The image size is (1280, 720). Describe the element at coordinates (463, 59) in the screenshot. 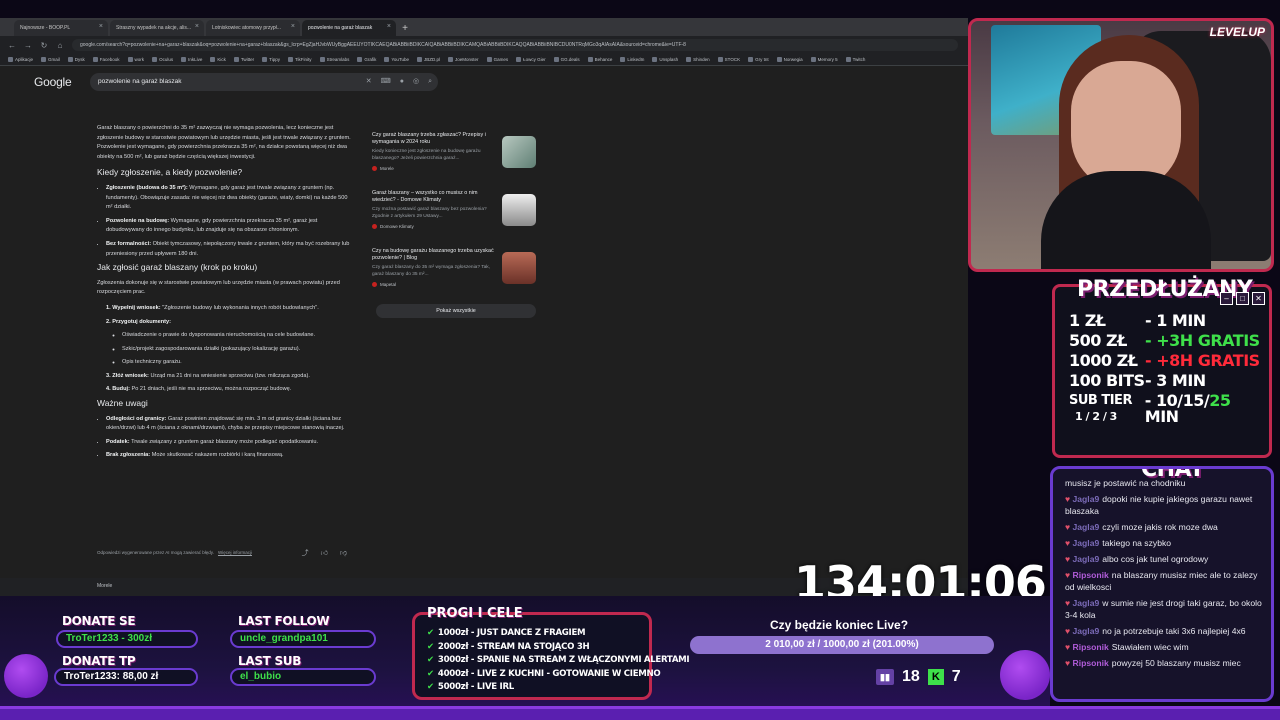

I see `bookmark-item: JoeMonster` at that location.